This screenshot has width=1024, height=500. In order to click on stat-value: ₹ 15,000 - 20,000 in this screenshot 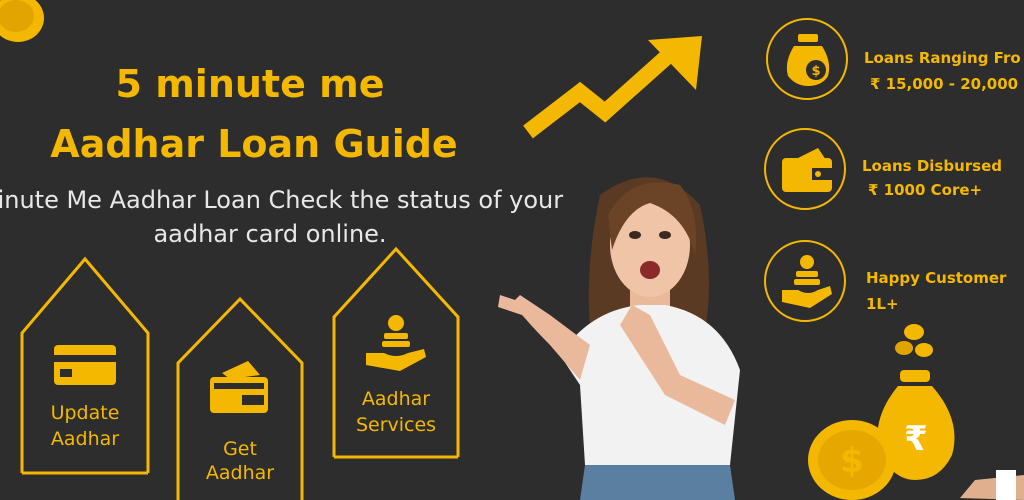, I will do `click(944, 84)`.